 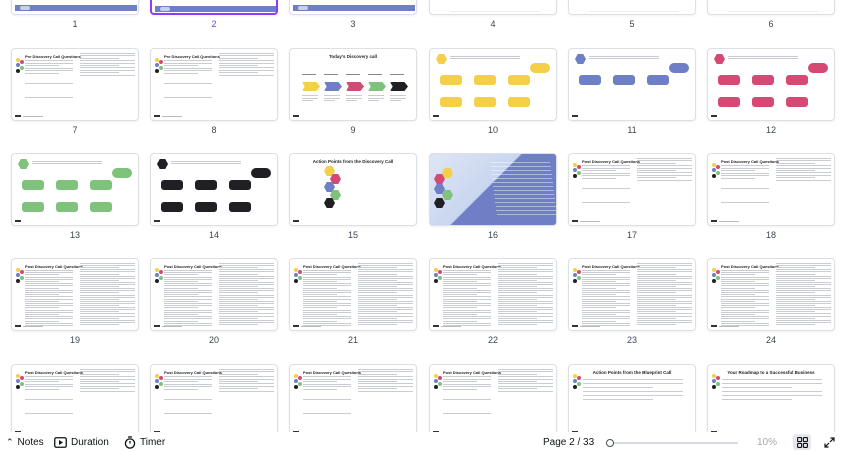 What do you see at coordinates (216, 308) in the screenshot?
I see `page-thumbnail: Post Discovery Call Questions 20` at bounding box center [216, 308].